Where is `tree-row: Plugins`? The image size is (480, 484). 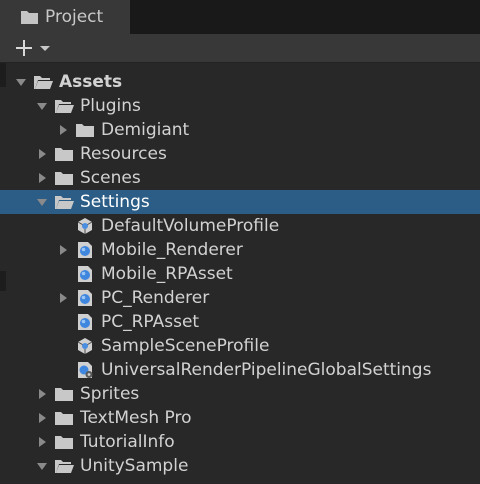 tree-row: Plugins is located at coordinates (240, 106).